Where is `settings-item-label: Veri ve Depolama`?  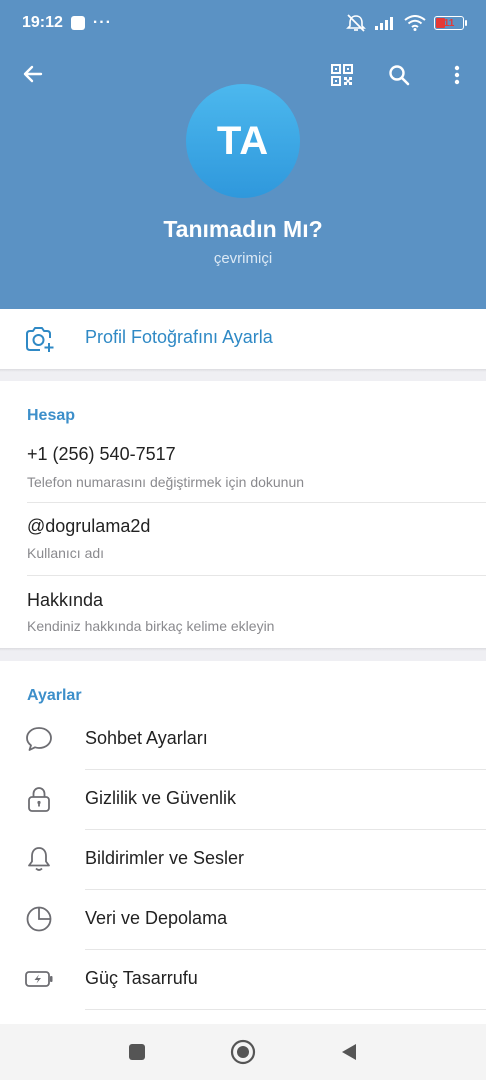 settings-item-label: Veri ve Depolama is located at coordinates (156, 918).